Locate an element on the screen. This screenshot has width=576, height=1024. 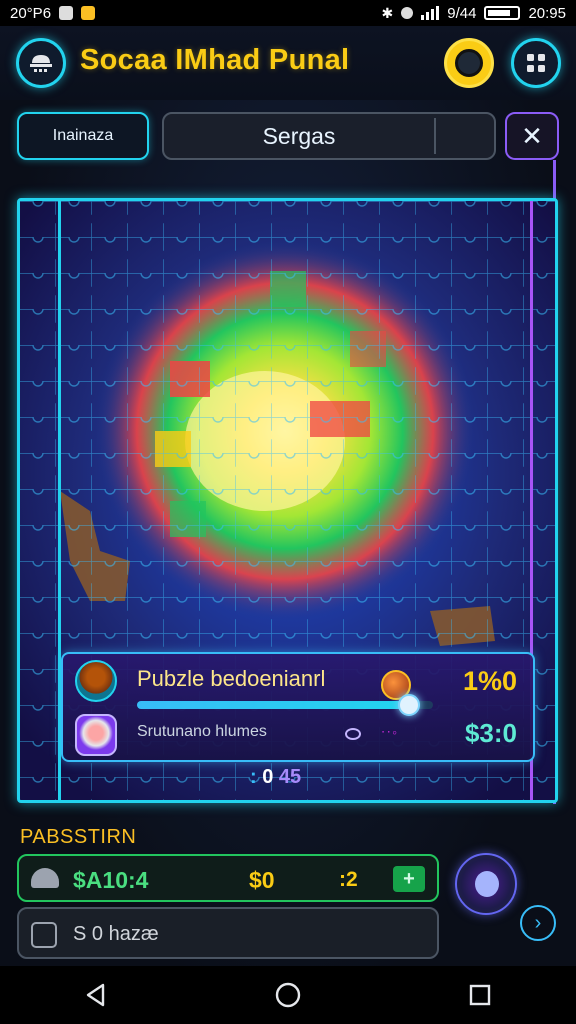
battery-icon is located at coordinates (502, 13).